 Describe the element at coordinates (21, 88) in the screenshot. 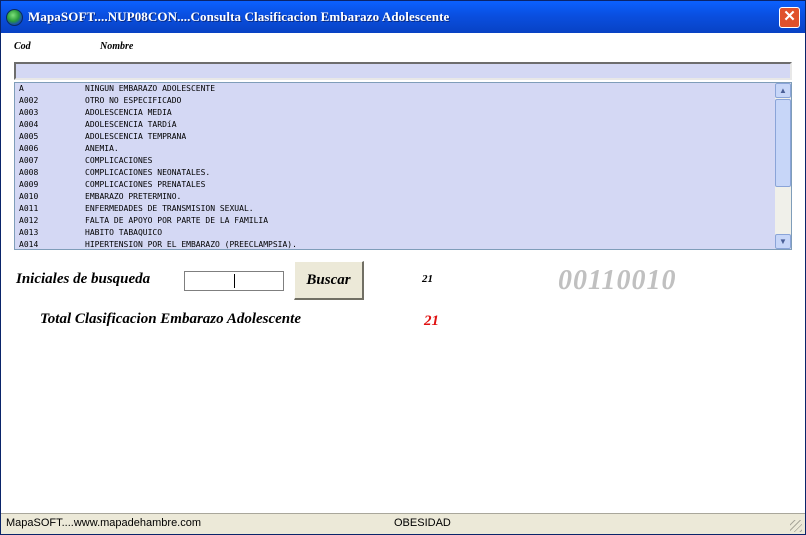

I see `list-item-code: A` at that location.